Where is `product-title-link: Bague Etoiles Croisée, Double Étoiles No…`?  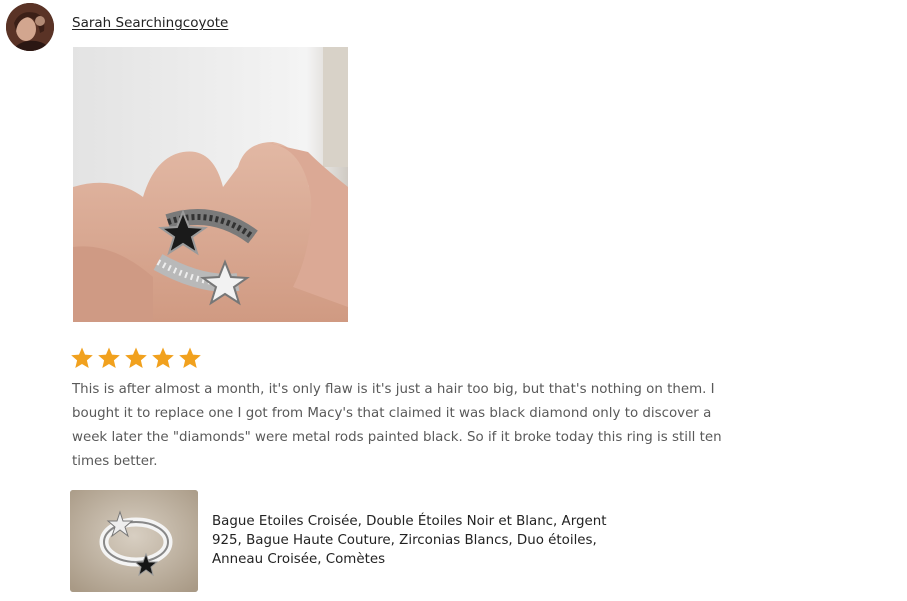 product-title-link: Bague Etoiles Croisée, Double Étoiles No… is located at coordinates (417, 540).